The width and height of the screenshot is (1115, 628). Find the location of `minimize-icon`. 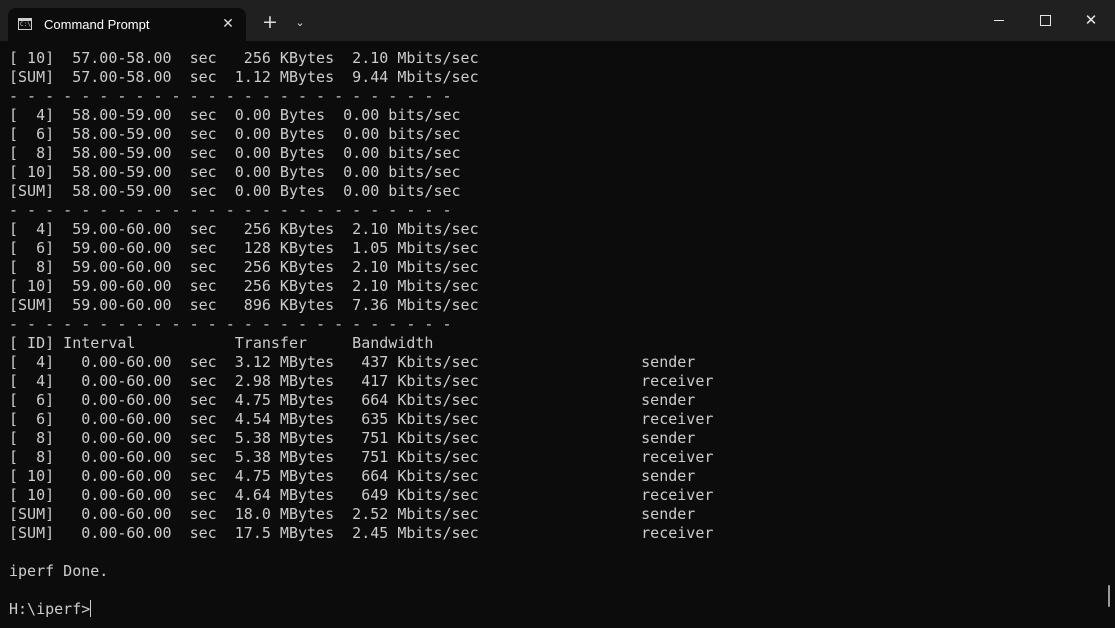

minimize-icon is located at coordinates (999, 20).